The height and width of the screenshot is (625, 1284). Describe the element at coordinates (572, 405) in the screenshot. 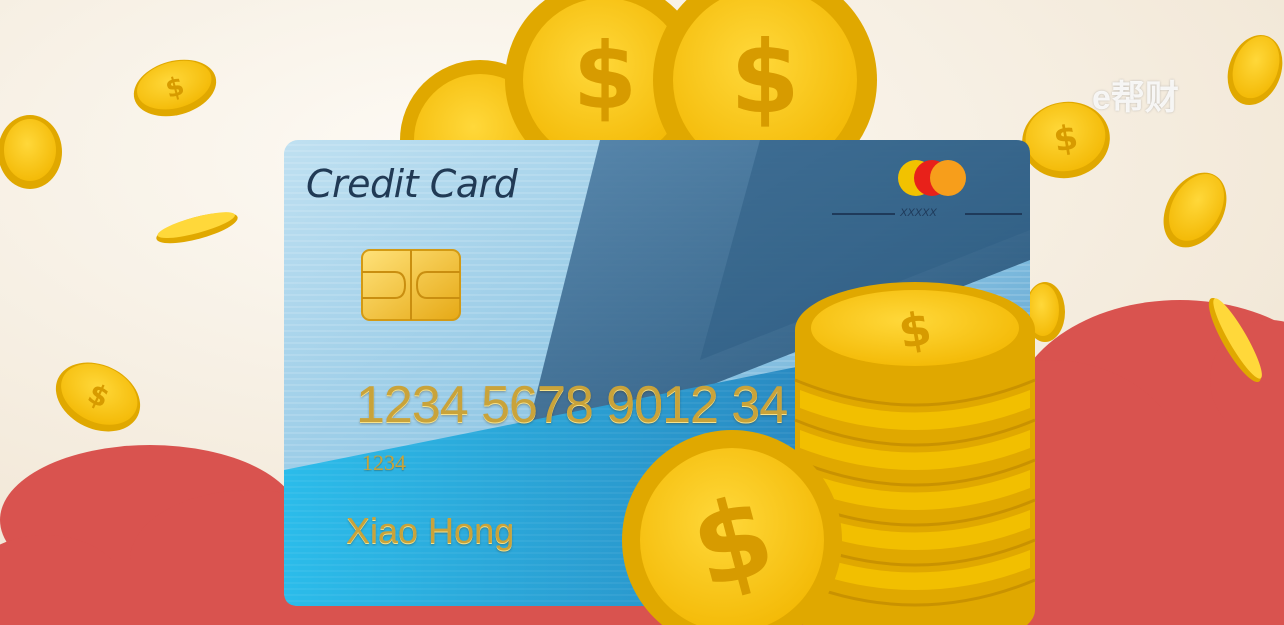

I see `card-number: 1234 5678 9012 34` at that location.